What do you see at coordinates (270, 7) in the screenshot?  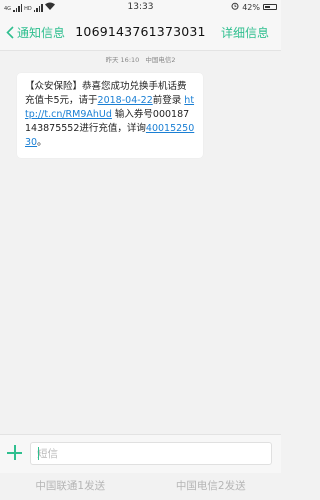 I see `battery-icon` at bounding box center [270, 7].